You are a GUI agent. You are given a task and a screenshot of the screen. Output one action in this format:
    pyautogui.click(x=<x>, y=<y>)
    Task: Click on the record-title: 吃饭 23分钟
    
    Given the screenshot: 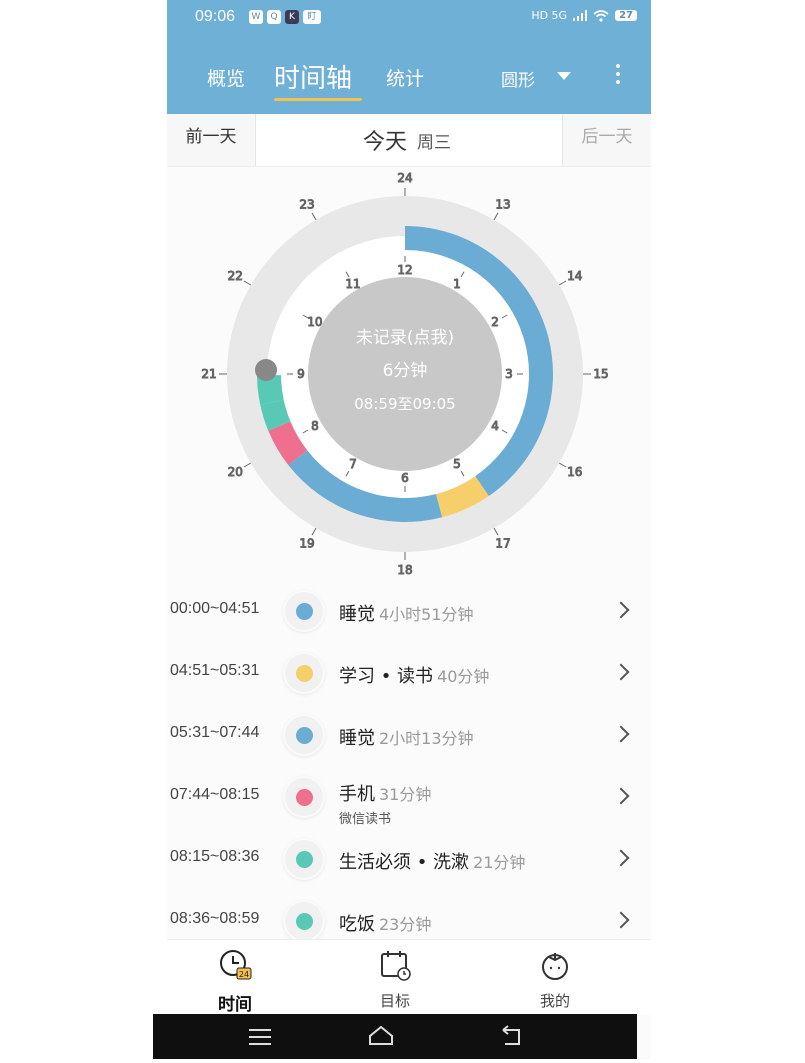 What is the action you would take?
    pyautogui.click(x=385, y=924)
    